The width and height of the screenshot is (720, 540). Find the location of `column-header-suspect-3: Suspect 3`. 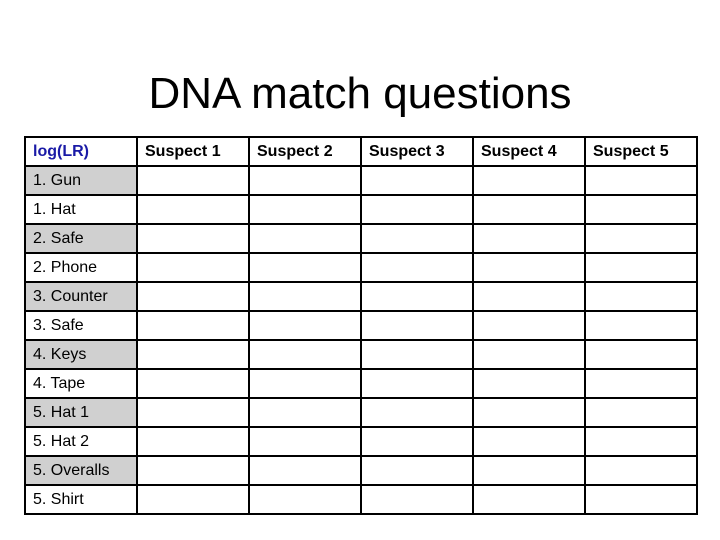

column-header-suspect-3: Suspect 3 is located at coordinates (417, 151).